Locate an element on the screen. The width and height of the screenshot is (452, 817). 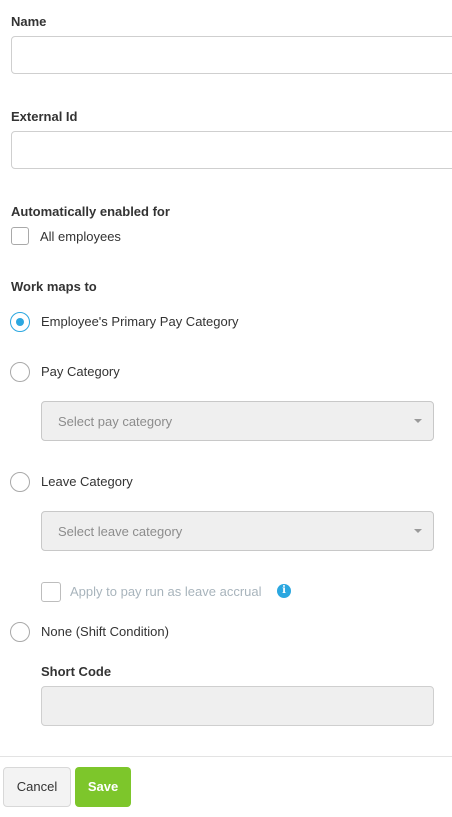
external-id-label: External Id is located at coordinates (44, 116).